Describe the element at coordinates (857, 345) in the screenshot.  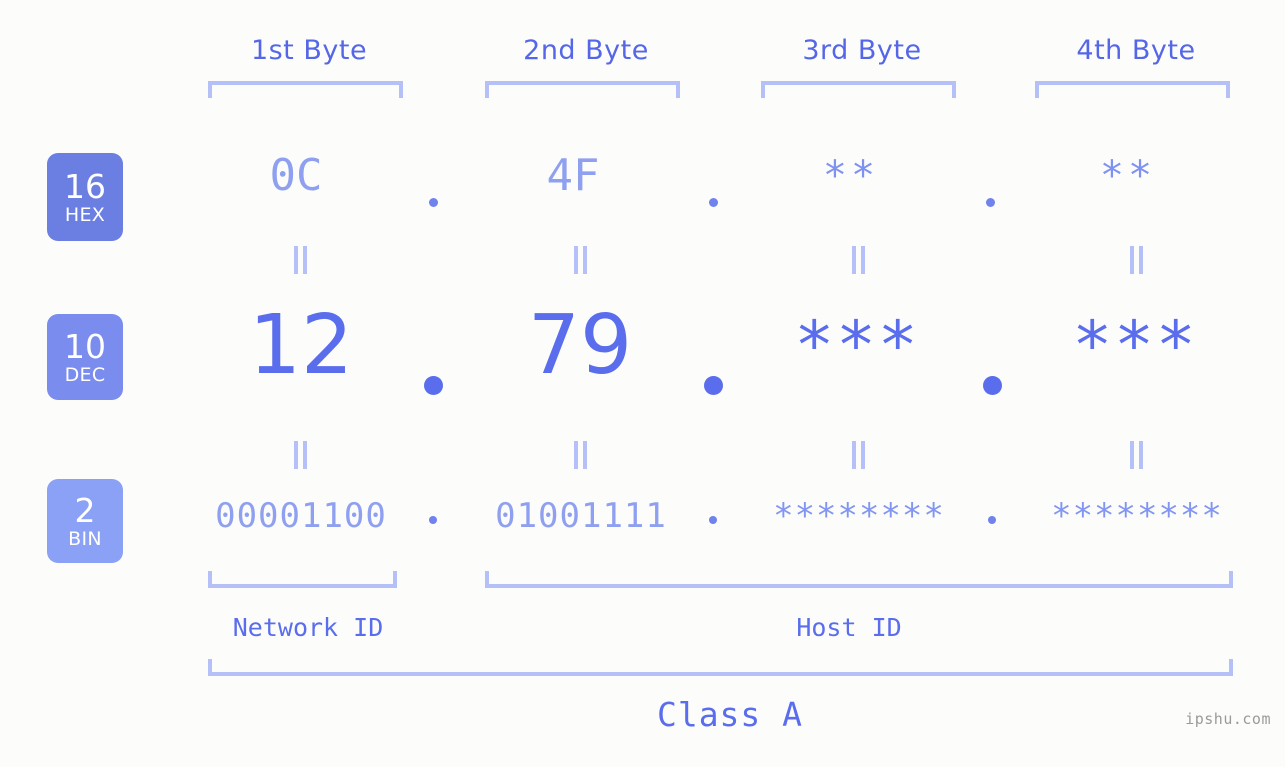
I see `dec-byte-3-value: ***` at that location.